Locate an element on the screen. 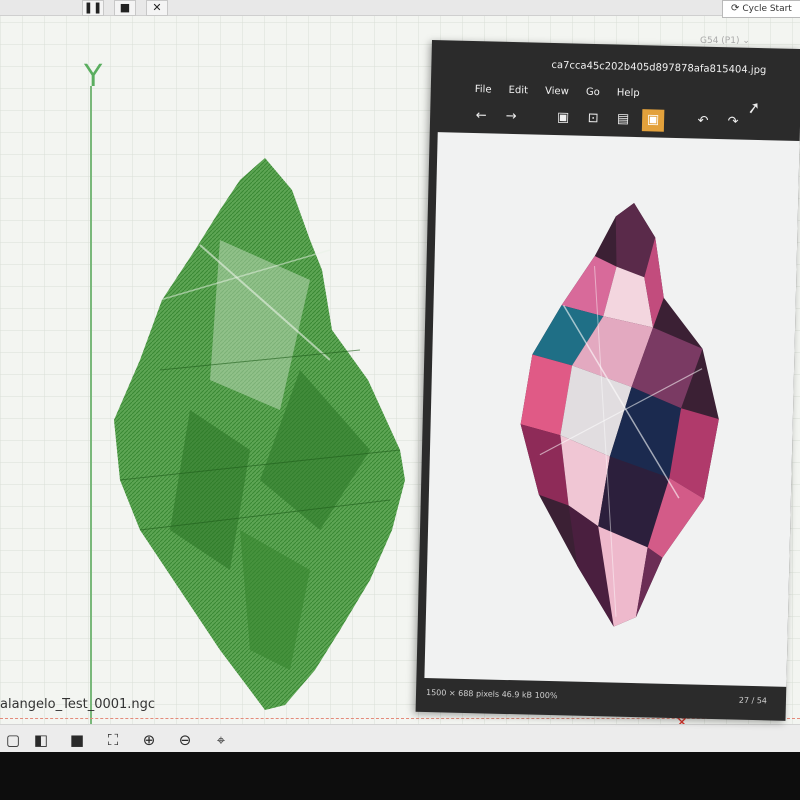 The height and width of the screenshot is (800, 800). menu-file: File is located at coordinates (483, 89).